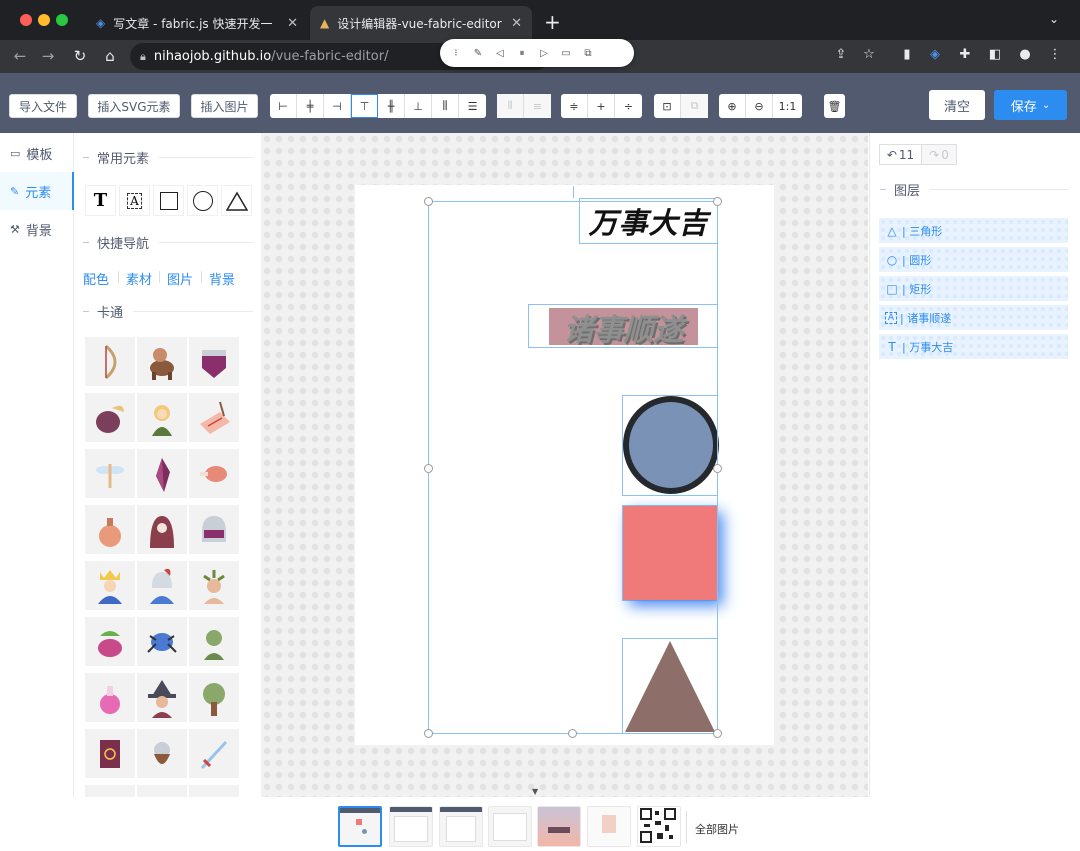 The image size is (1080, 851). I want to click on more-menu-icon: ⋮, so click(1055, 55).